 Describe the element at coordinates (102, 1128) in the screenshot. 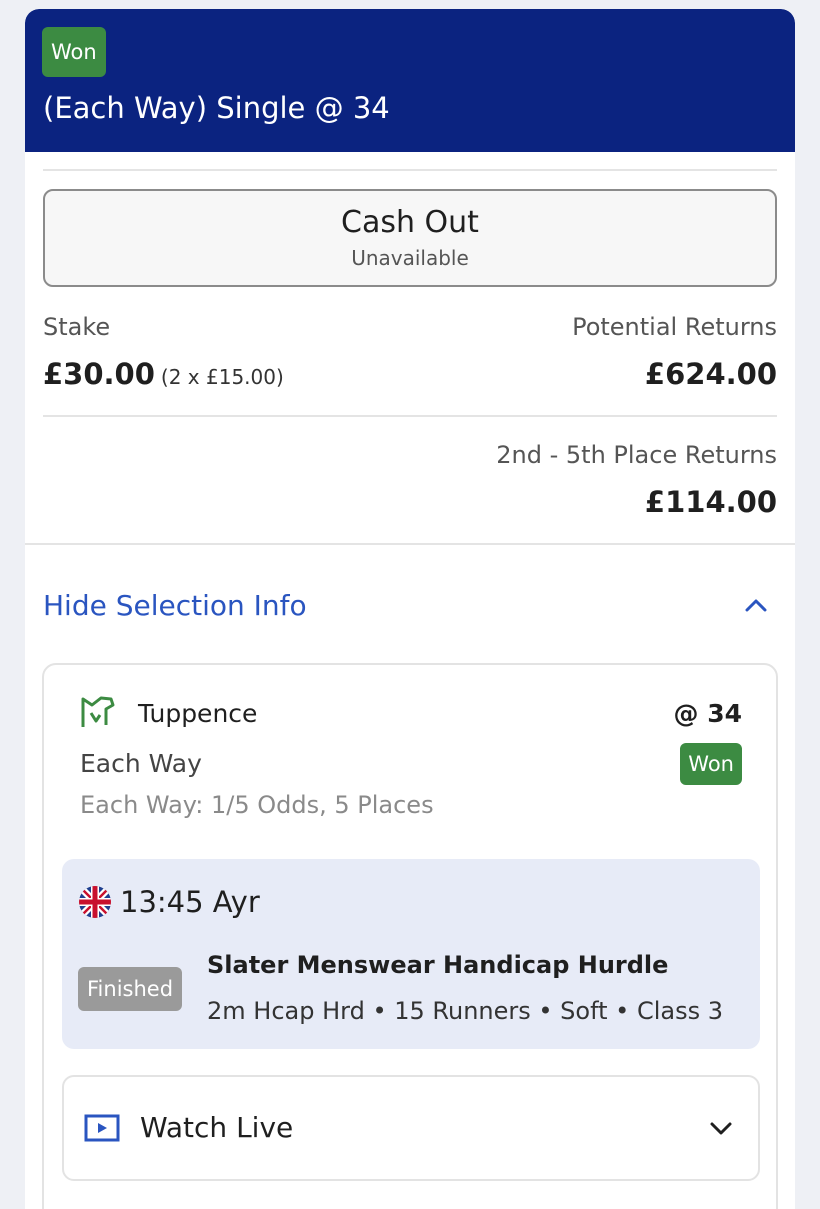

I see `play-icon` at that location.